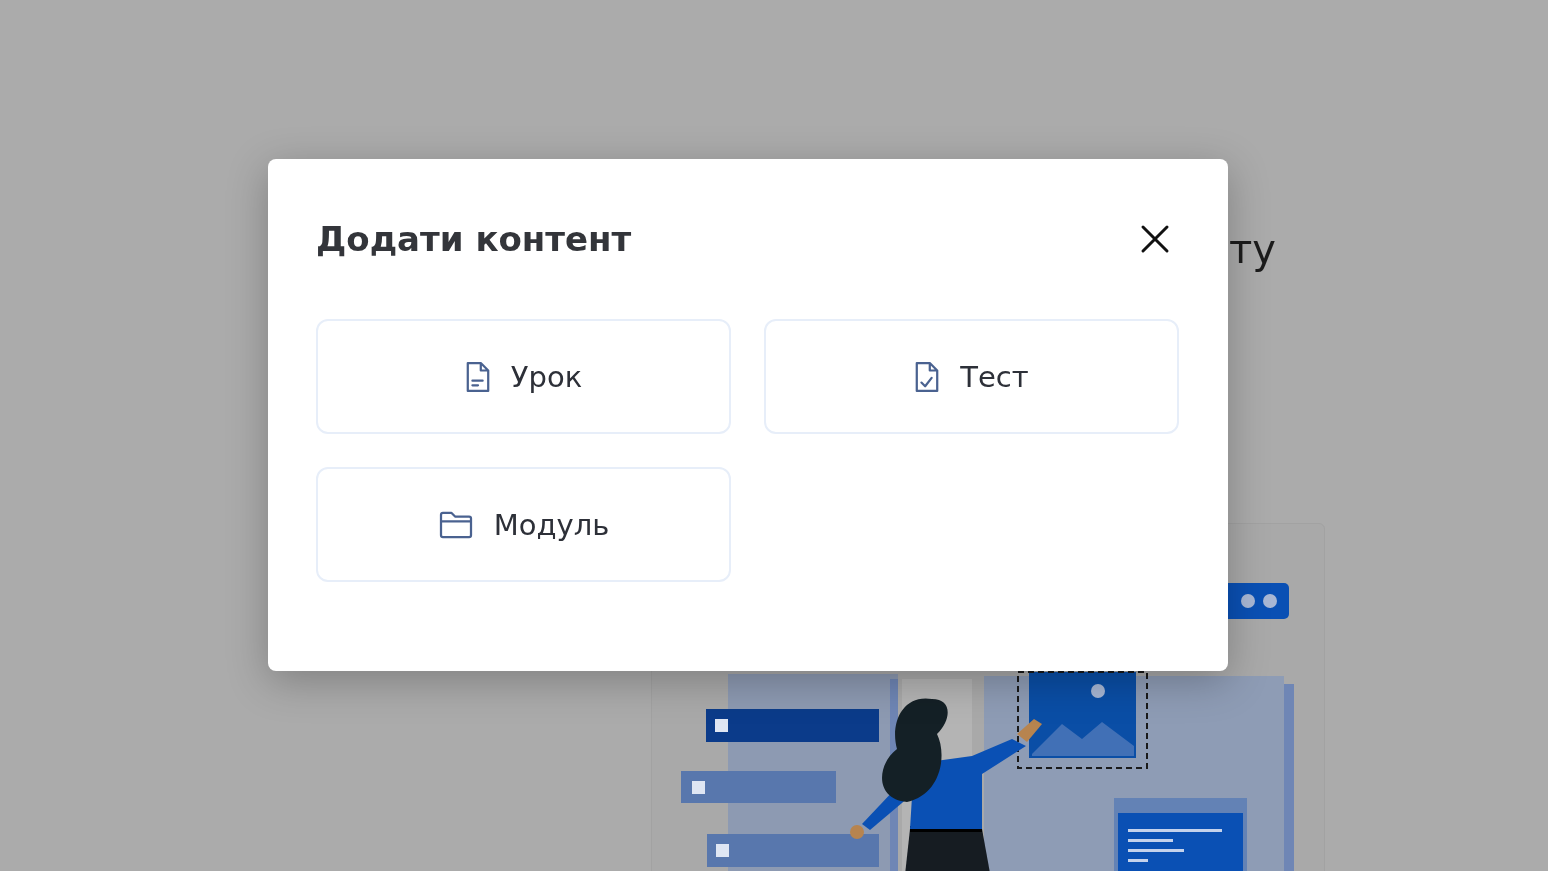  Describe the element at coordinates (1252, 249) in the screenshot. I see `page-heading: ту` at that location.